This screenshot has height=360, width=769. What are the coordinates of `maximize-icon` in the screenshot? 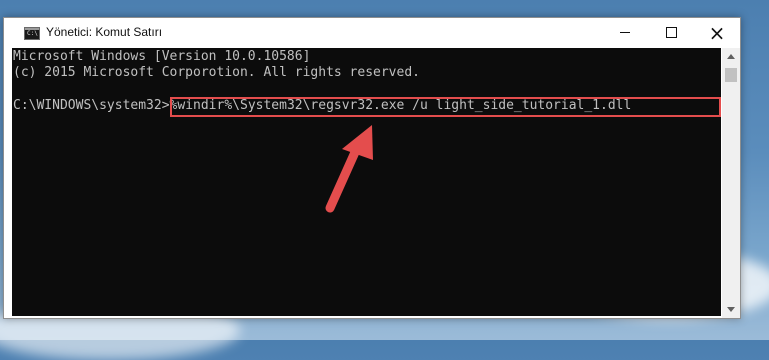 It's located at (671, 32).